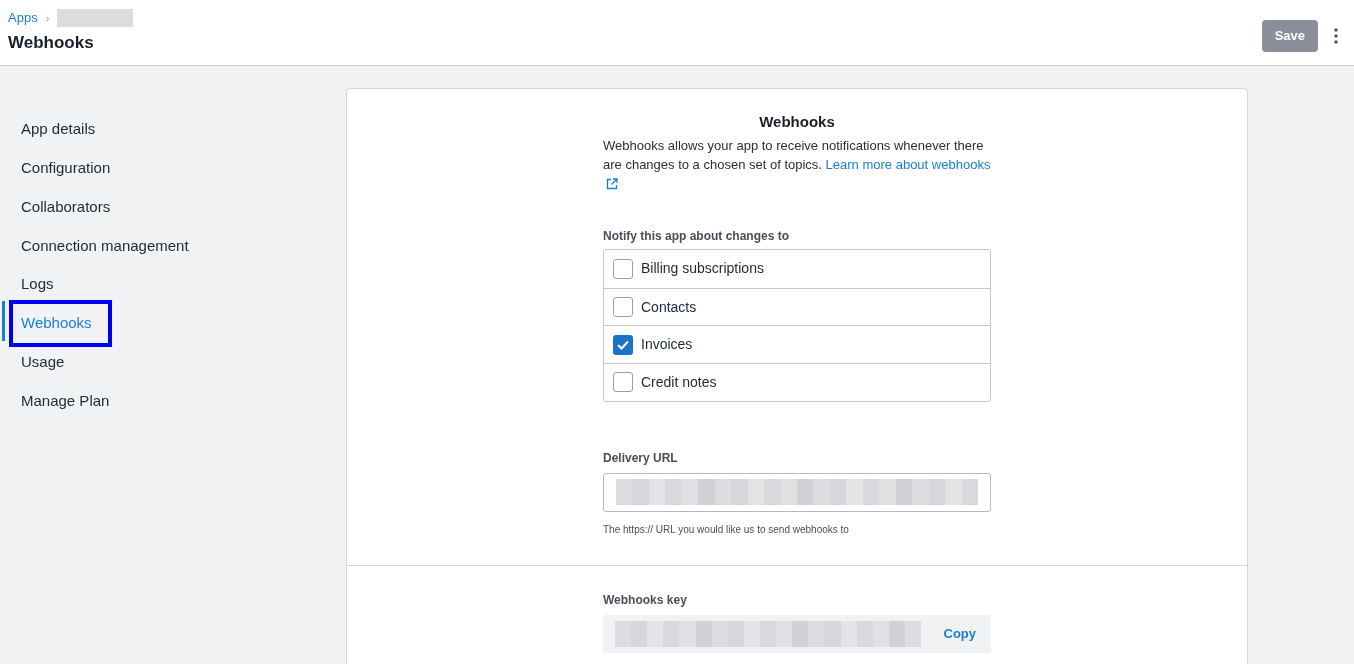 This screenshot has height=664, width=1354. What do you see at coordinates (23, 18) in the screenshot?
I see `breadcrumb-link: Apps` at bounding box center [23, 18].